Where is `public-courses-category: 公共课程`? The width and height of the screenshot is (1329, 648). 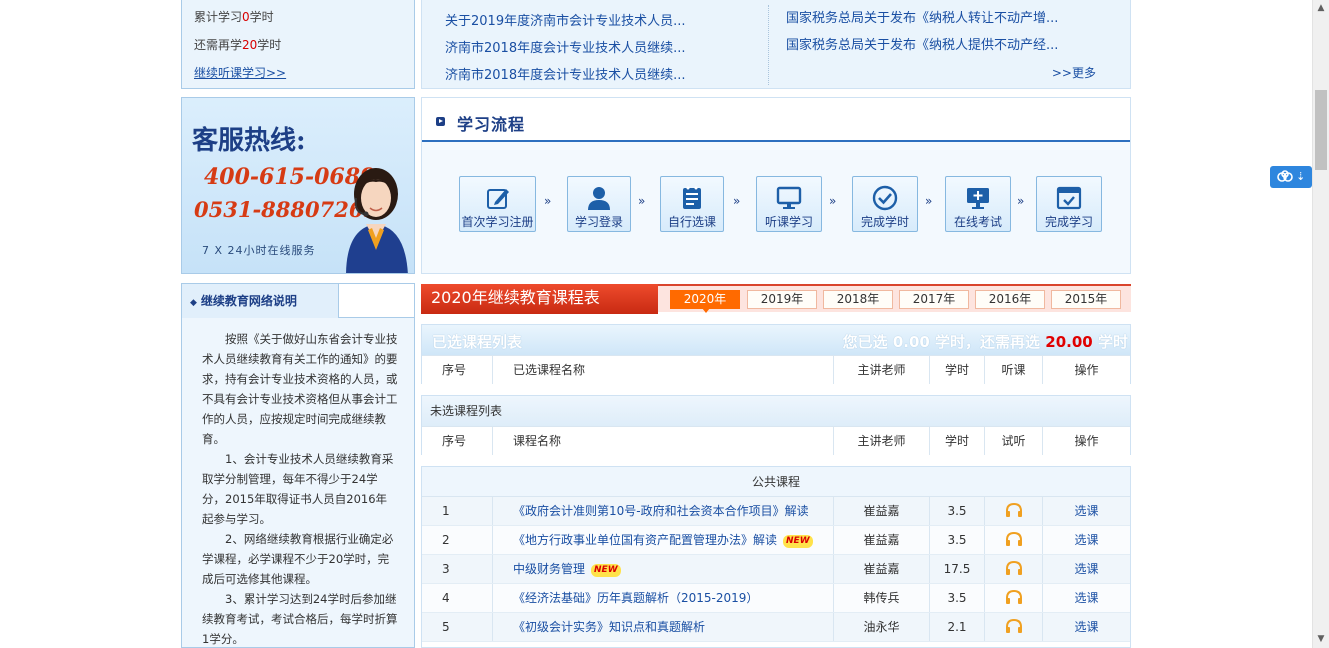 public-courses-category: 公共课程 is located at coordinates (776, 482).